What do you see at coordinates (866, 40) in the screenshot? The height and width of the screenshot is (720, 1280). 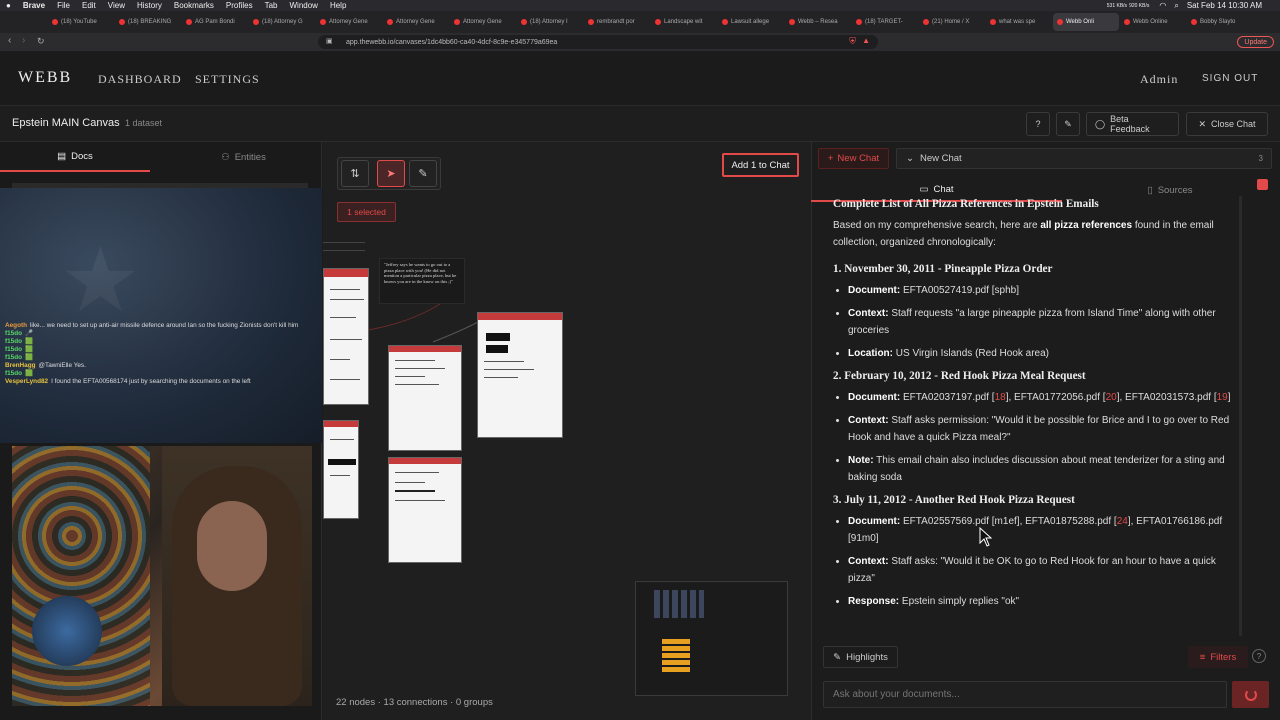 I see `rewards-icon: ▲` at bounding box center [866, 40].